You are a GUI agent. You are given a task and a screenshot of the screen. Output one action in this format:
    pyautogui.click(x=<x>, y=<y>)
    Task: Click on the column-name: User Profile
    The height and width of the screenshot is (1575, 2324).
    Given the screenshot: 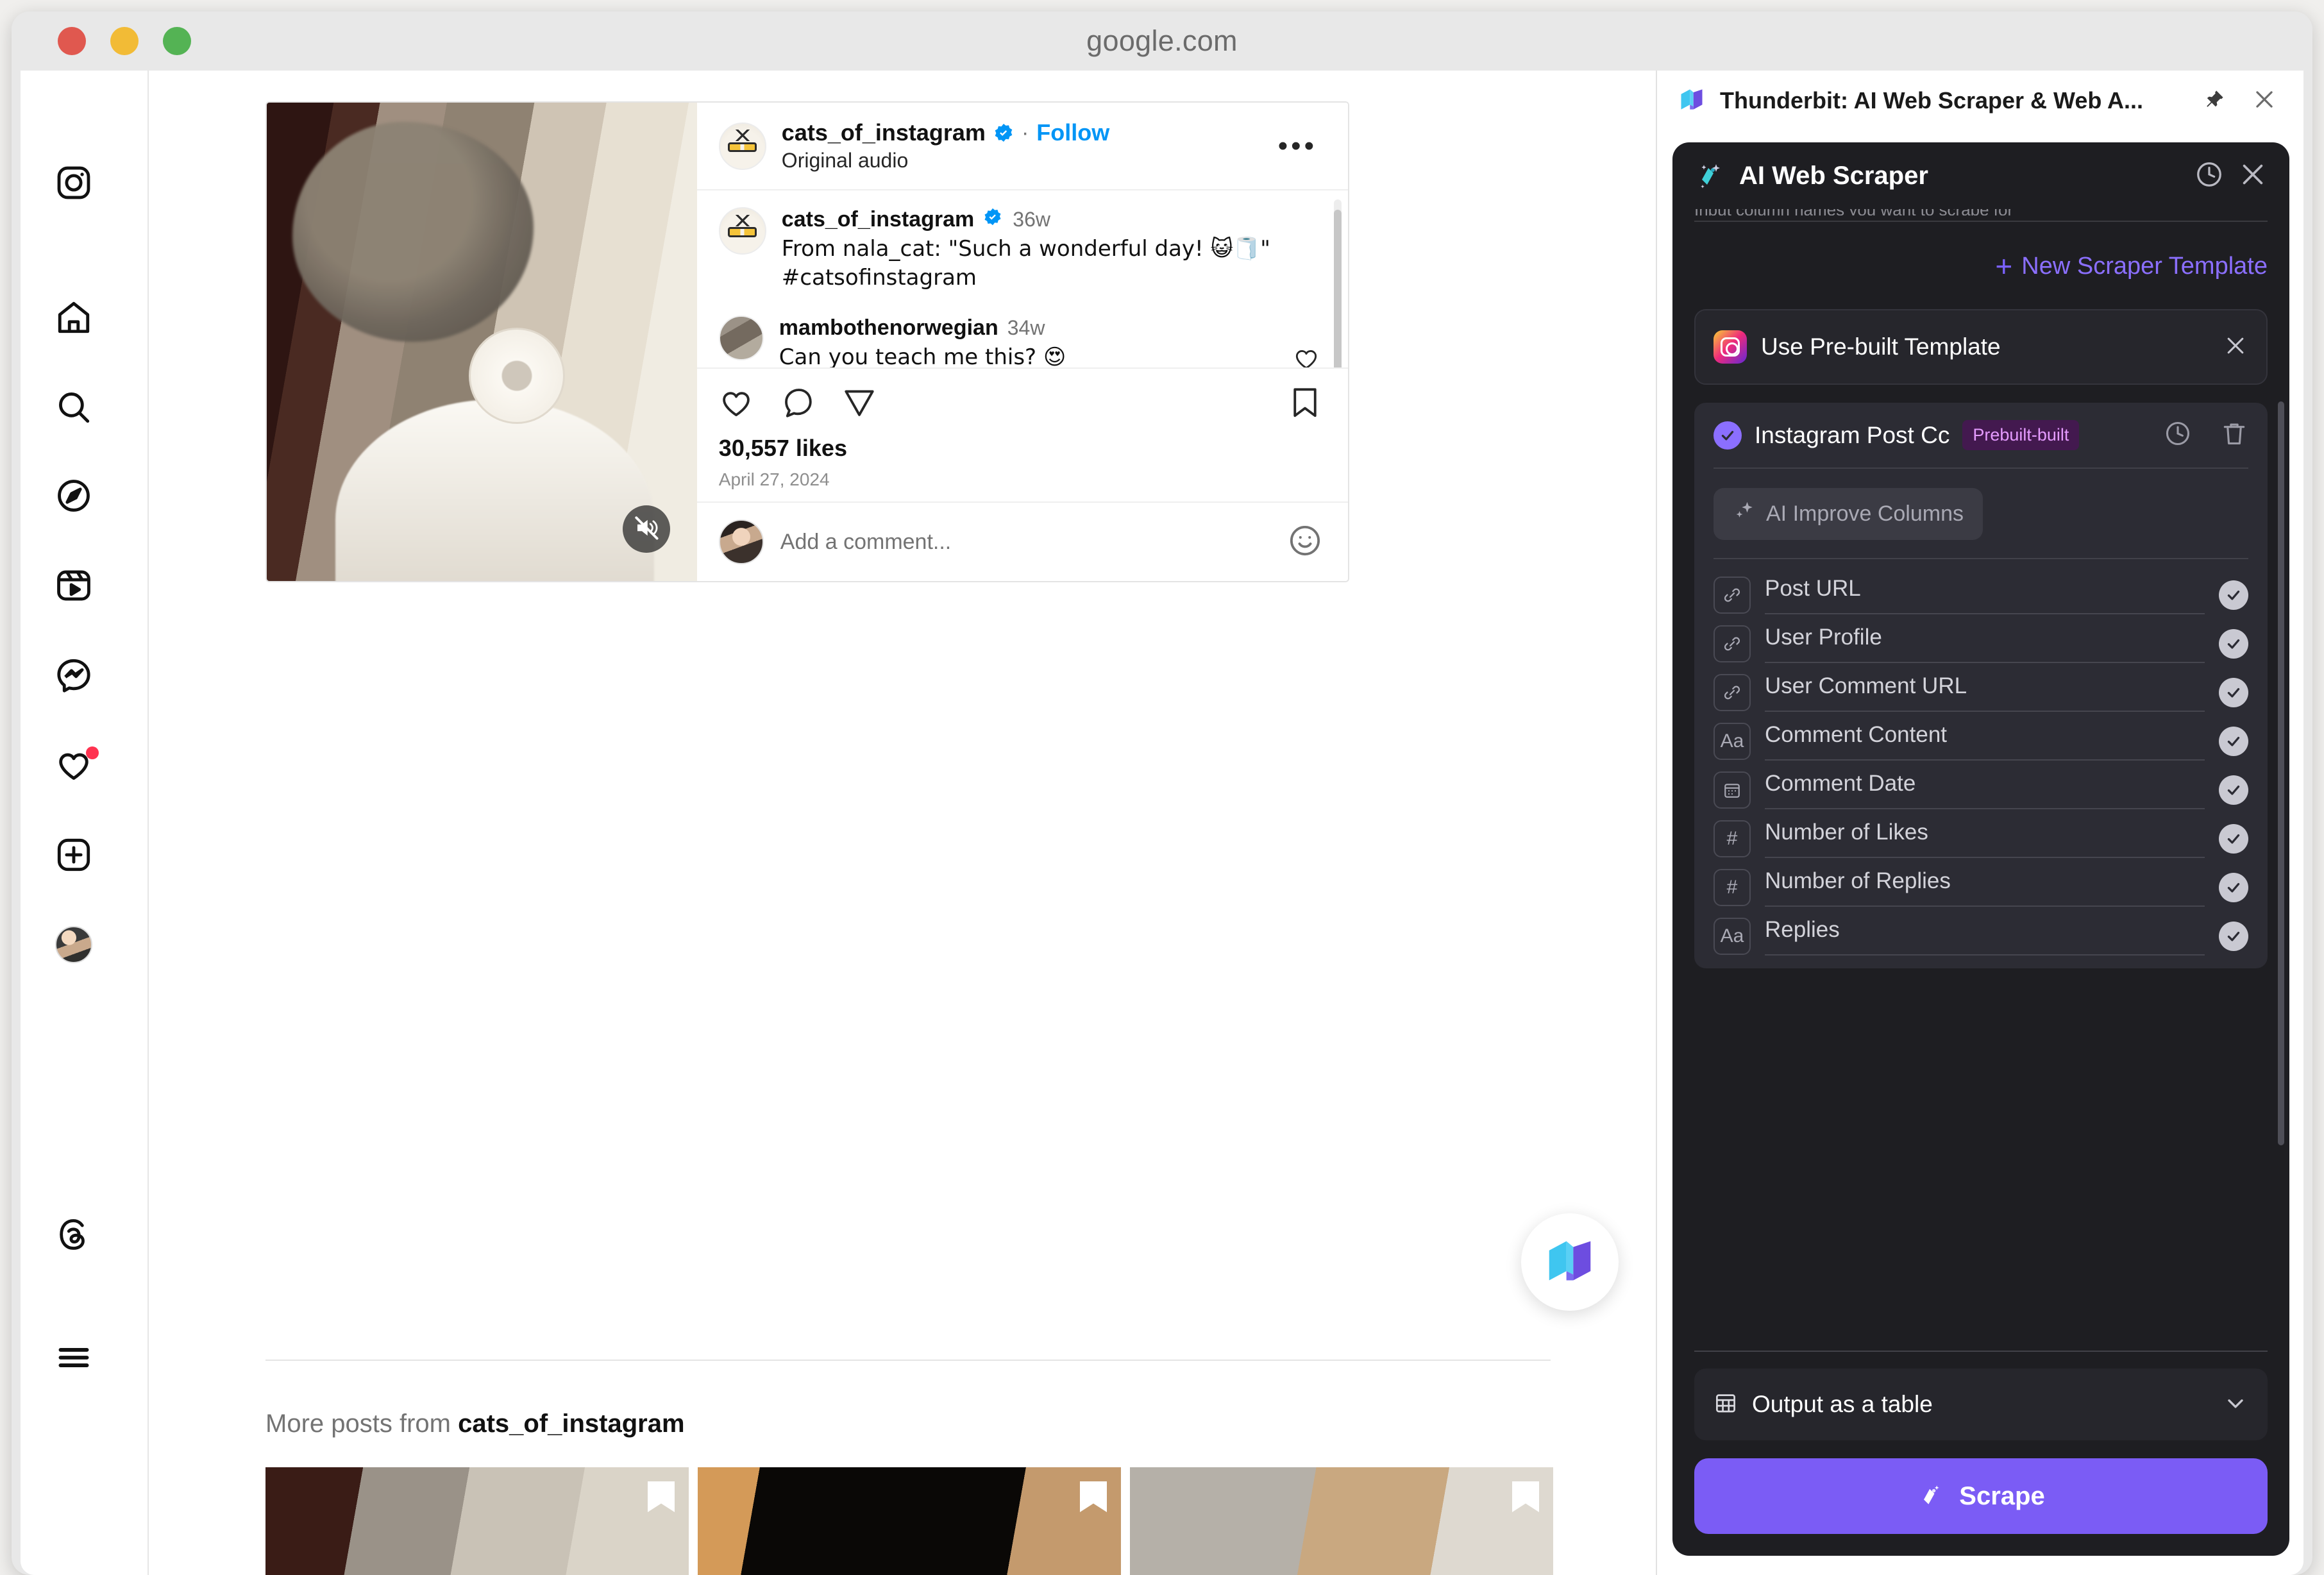 What is the action you would take?
    pyautogui.click(x=1985, y=644)
    